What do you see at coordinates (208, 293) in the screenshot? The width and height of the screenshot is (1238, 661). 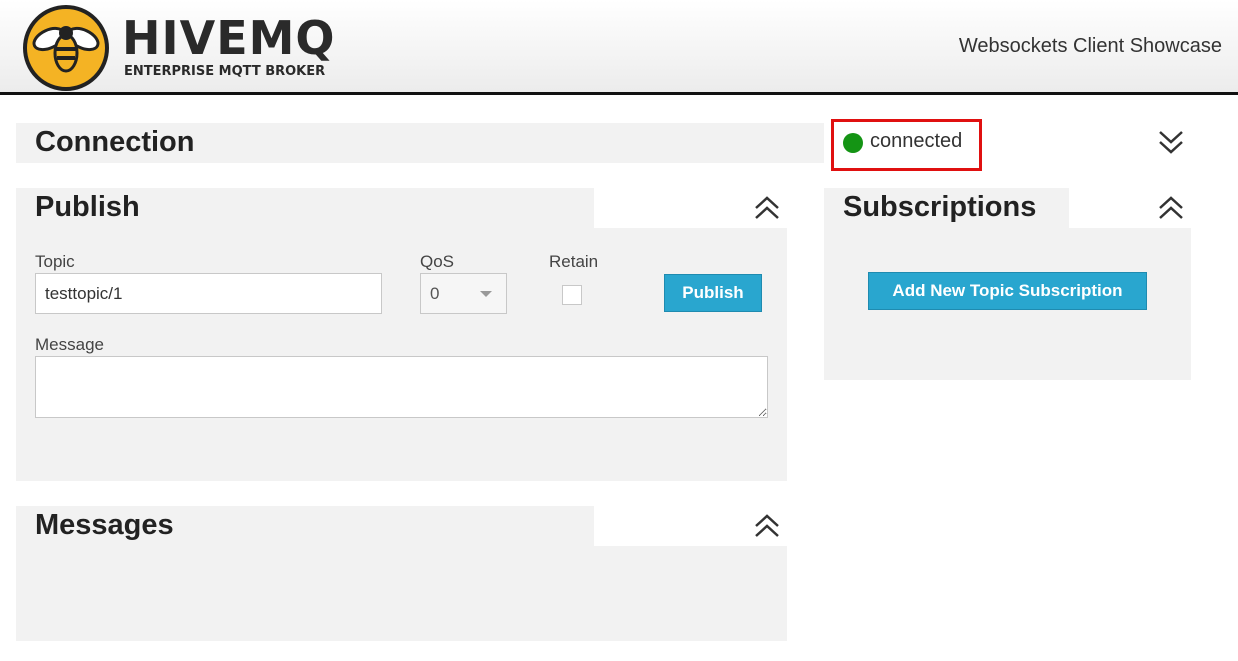 I see `topic-input: testtopic/1` at bounding box center [208, 293].